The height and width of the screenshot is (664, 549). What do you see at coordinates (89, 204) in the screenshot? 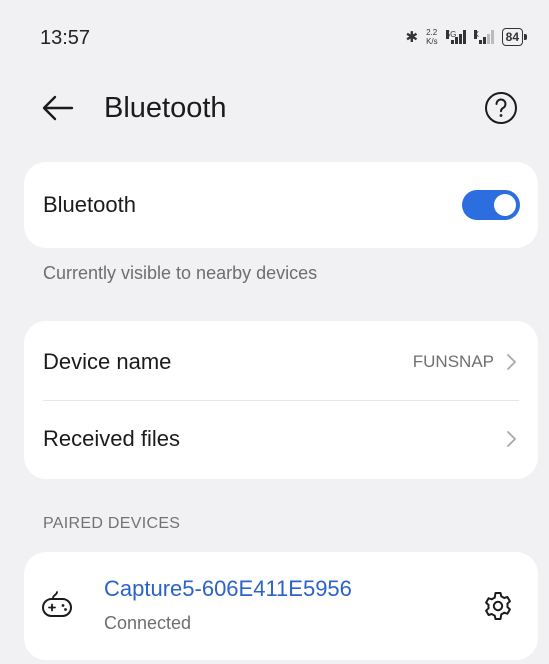
I see `bluetooth-label: Bluetooth` at bounding box center [89, 204].